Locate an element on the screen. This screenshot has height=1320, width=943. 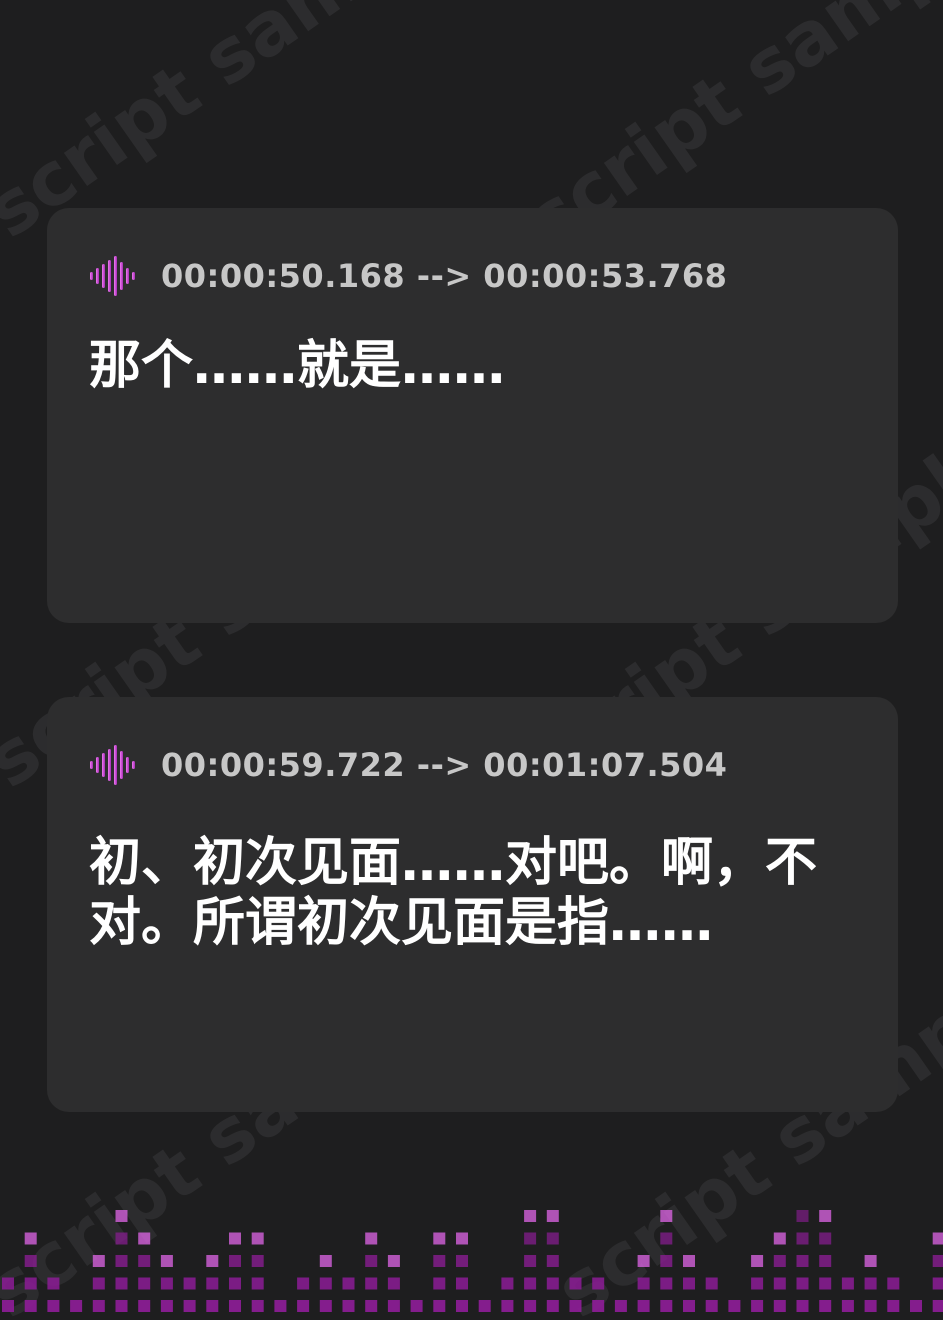
equalizer-decoration is located at coordinates (472, 1261).